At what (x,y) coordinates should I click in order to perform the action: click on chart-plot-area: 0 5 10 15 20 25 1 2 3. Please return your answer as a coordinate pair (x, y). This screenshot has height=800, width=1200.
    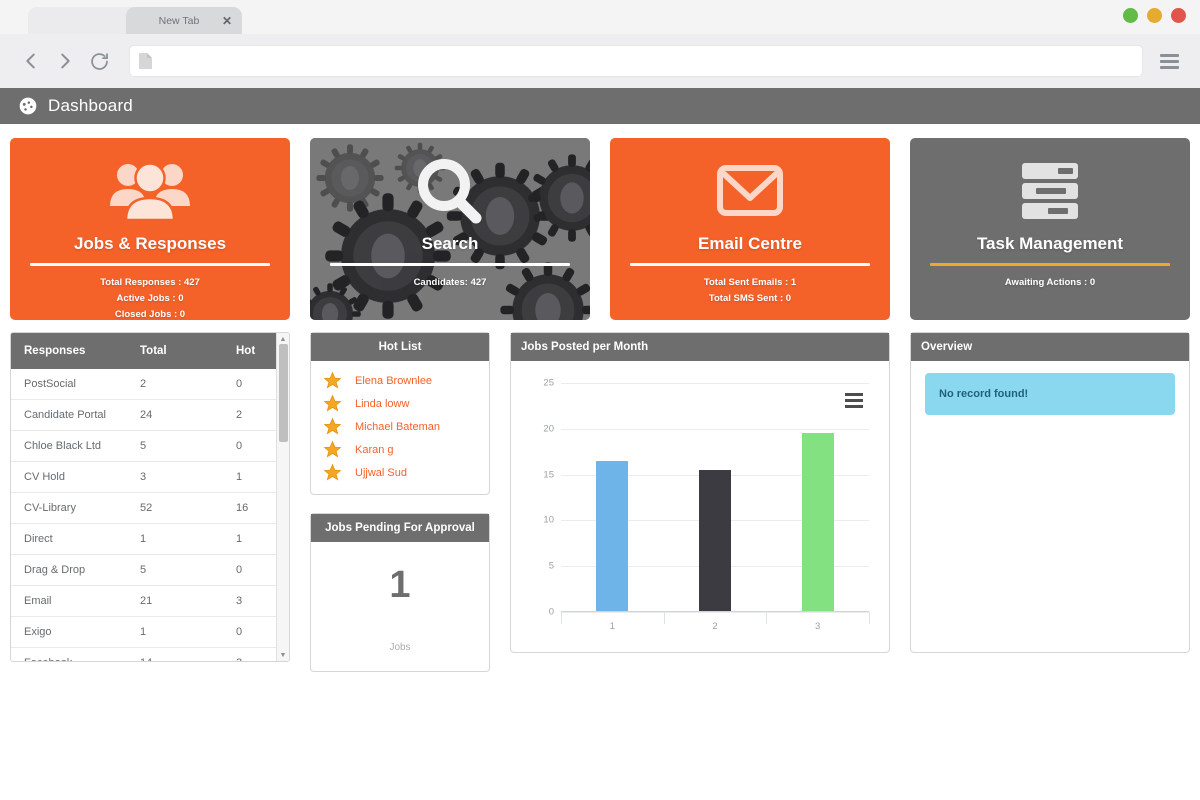
    Looking at the image, I should click on (700, 509).